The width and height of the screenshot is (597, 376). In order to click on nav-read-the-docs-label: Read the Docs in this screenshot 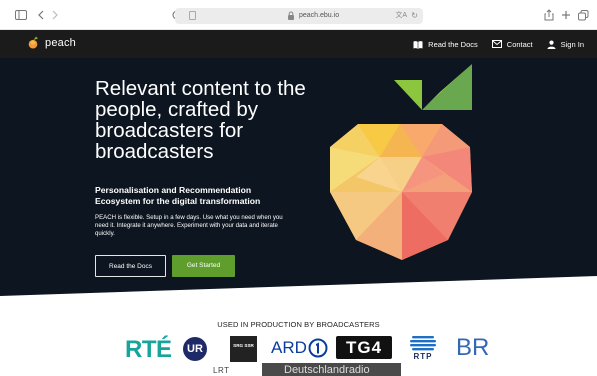, I will do `click(453, 44)`.